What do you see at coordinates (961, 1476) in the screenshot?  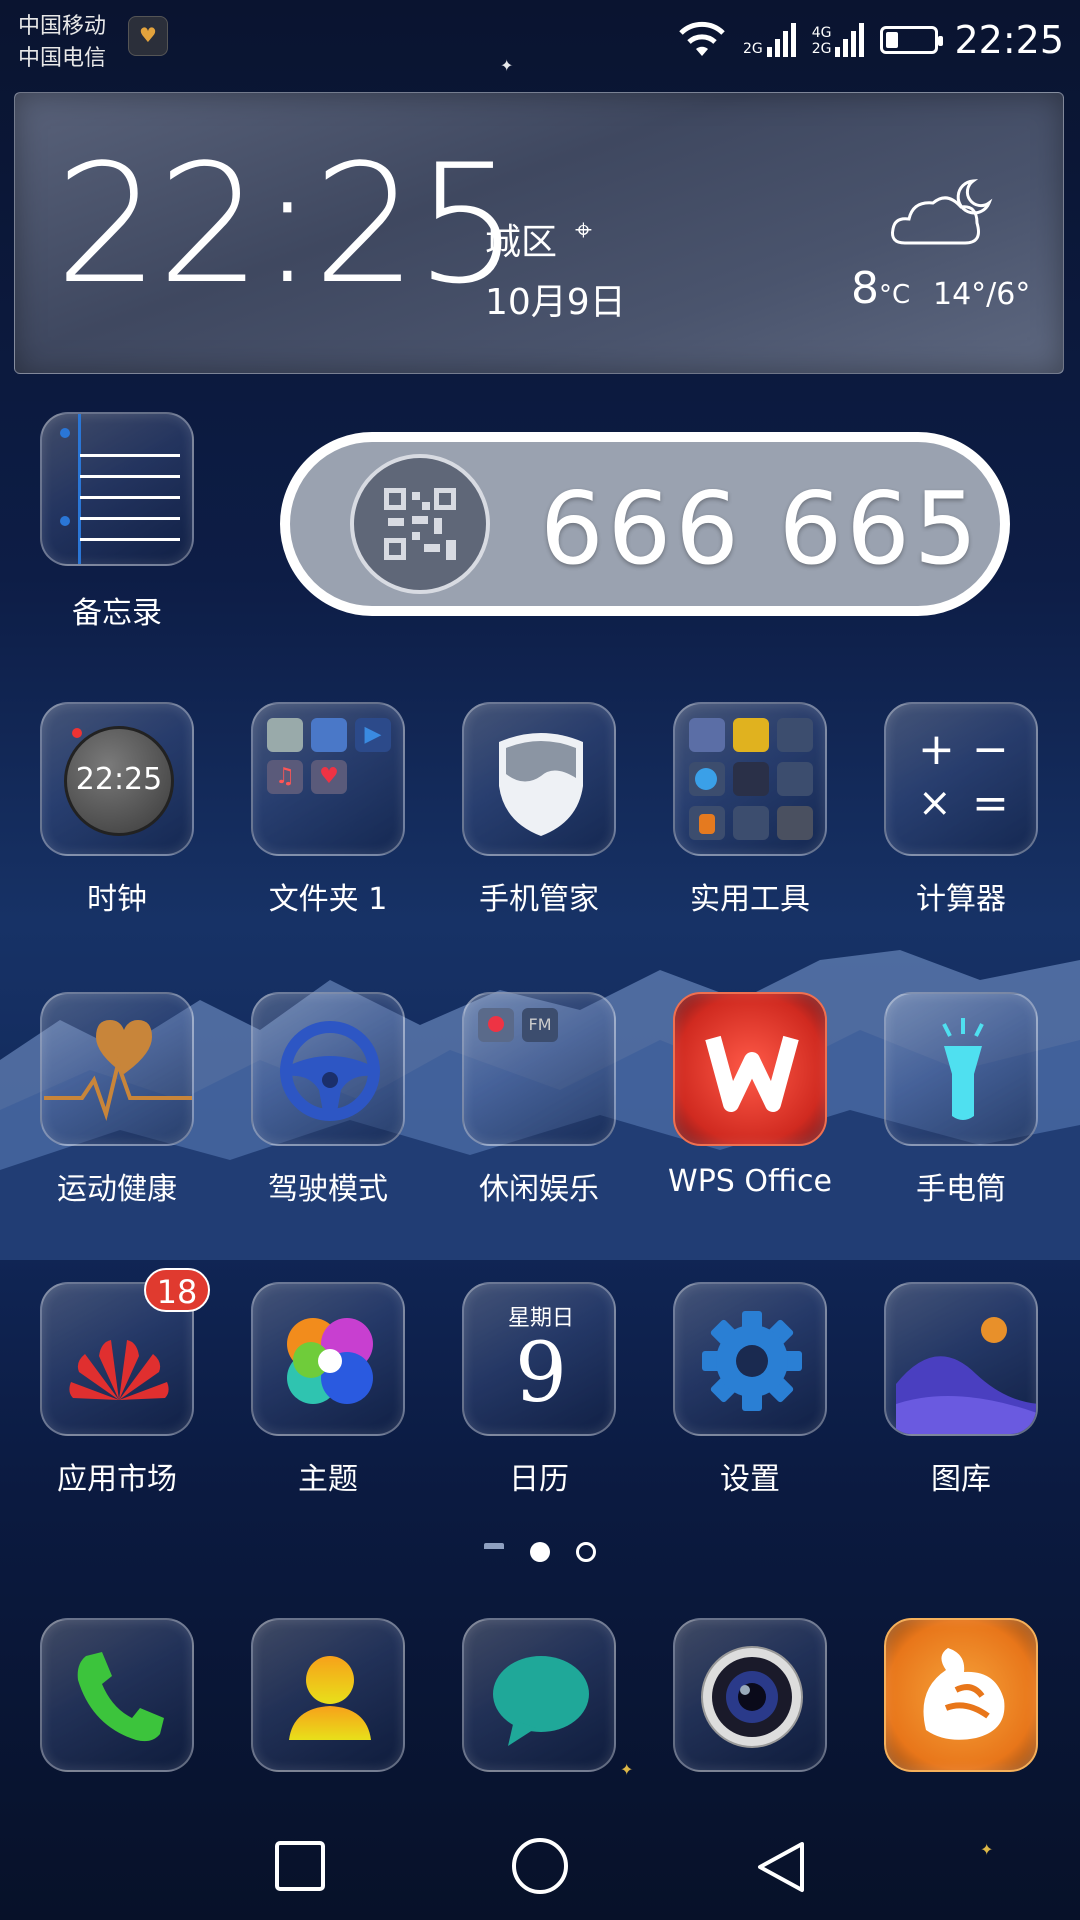 I see `gallery-label: 图库` at bounding box center [961, 1476].